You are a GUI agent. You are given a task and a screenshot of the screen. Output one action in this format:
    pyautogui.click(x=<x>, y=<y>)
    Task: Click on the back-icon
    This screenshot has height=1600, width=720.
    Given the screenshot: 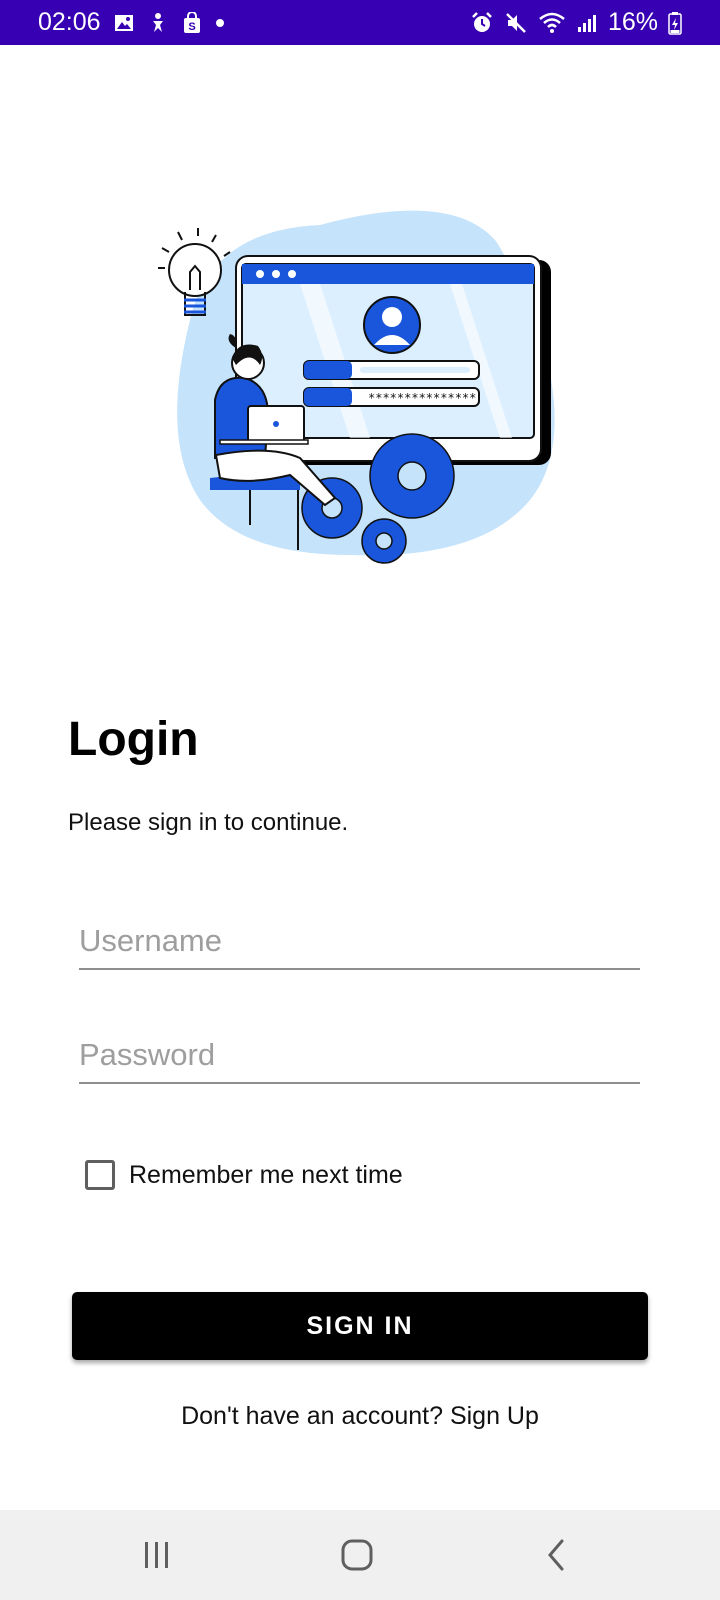 What is the action you would take?
    pyautogui.click(x=556, y=1555)
    